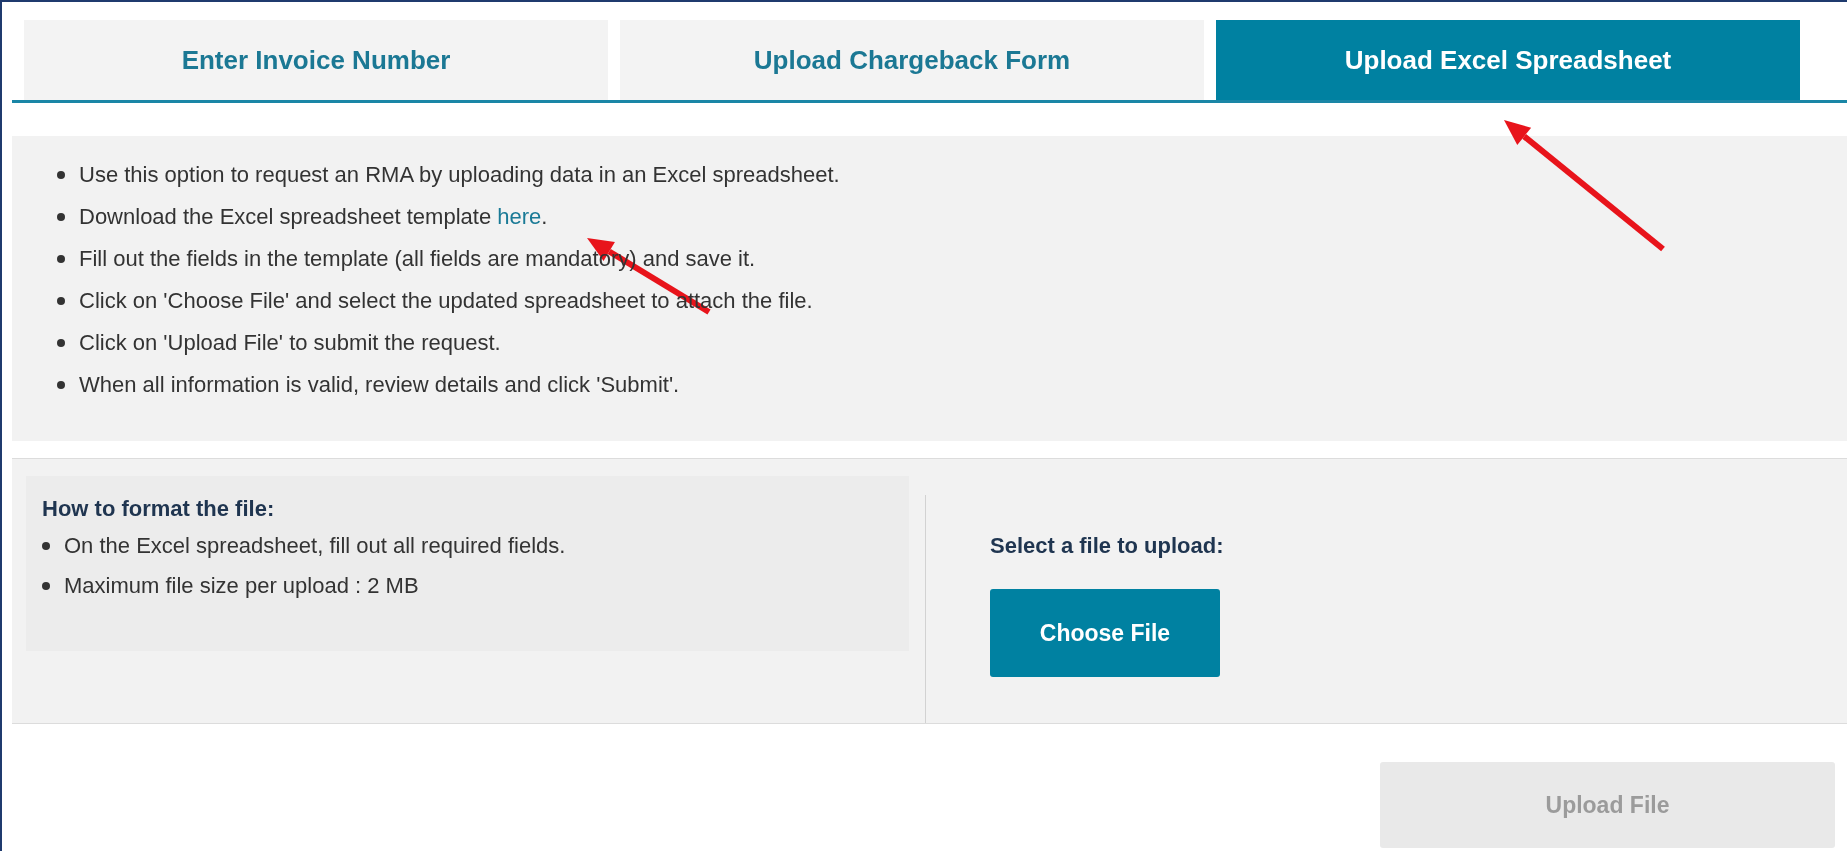 The width and height of the screenshot is (1847, 851). Describe the element at coordinates (1105, 633) in the screenshot. I see `choose-file-button: Choose File` at that location.